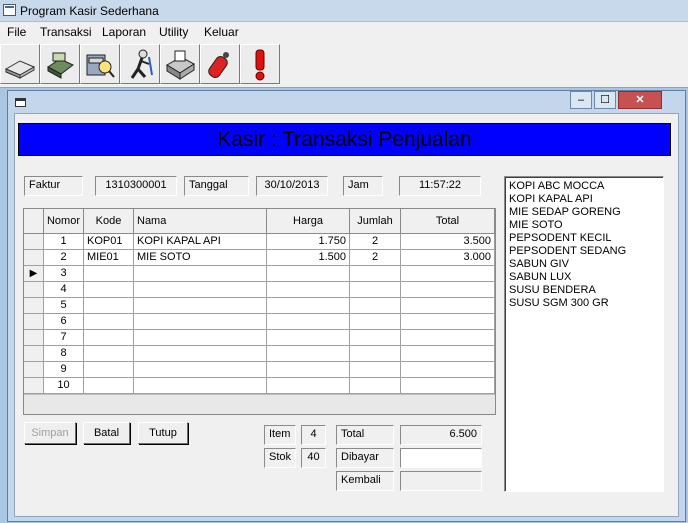  What do you see at coordinates (109, 221) in the screenshot?
I see `grid-header-kode: Kode` at bounding box center [109, 221].